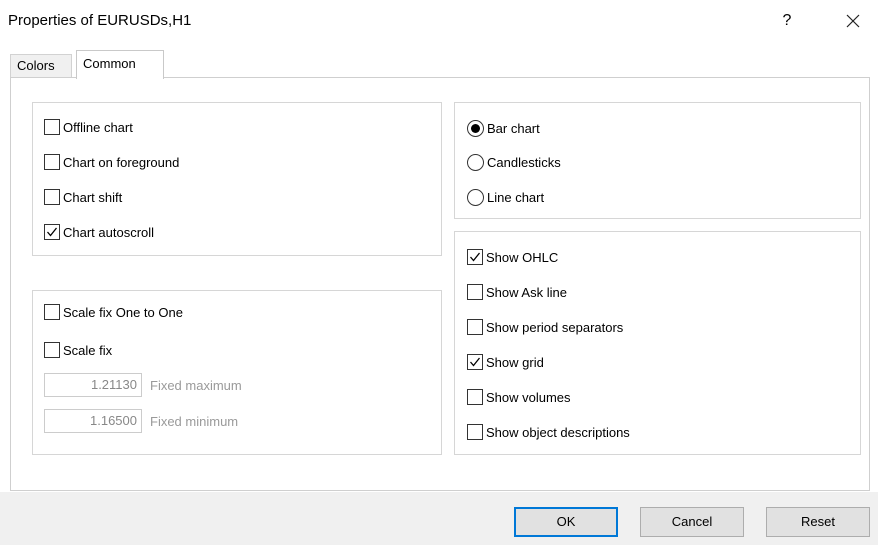  Describe the element at coordinates (120, 64) in the screenshot. I see `tab-common: Common` at that location.